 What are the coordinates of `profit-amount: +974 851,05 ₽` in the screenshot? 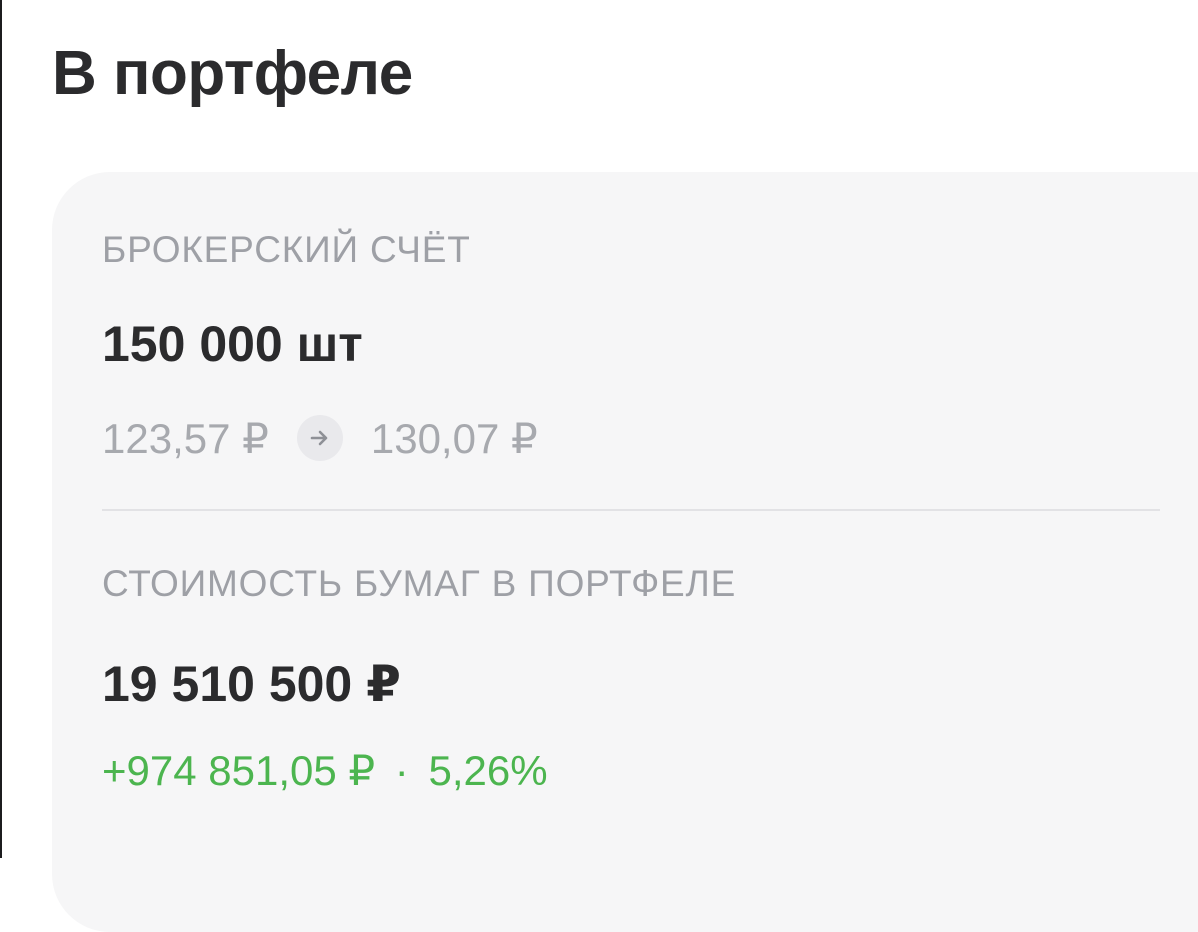 It's located at (239, 770).